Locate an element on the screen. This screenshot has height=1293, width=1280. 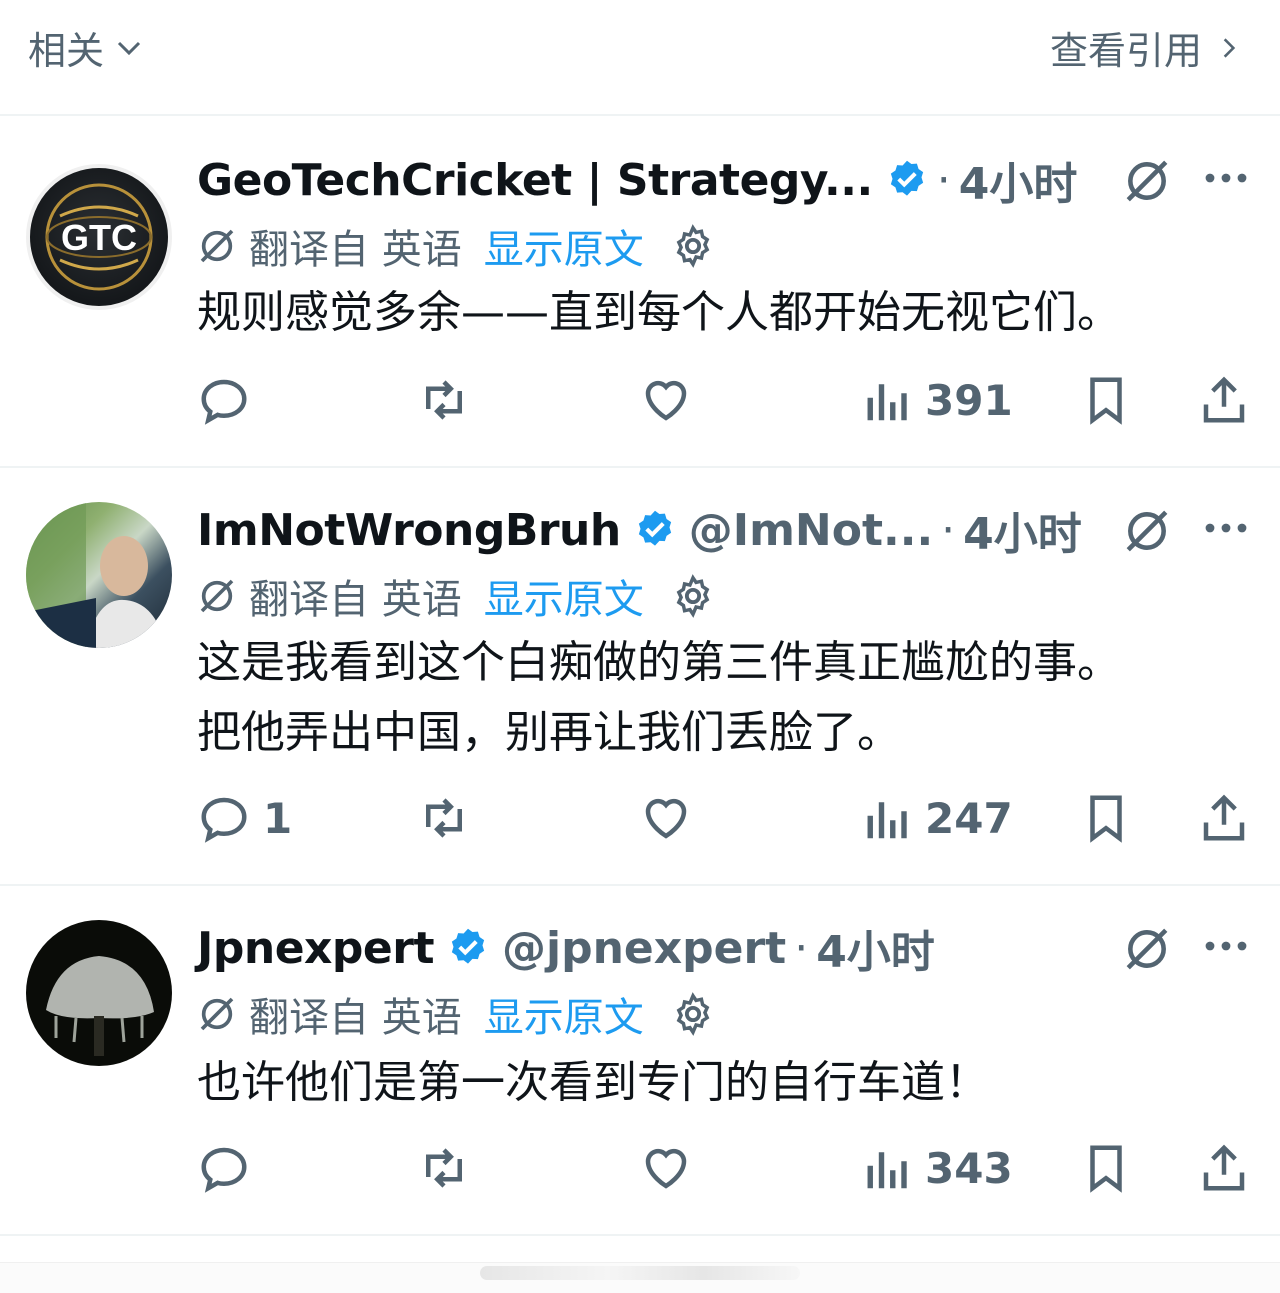
view-count: 391 is located at coordinates (969, 400).